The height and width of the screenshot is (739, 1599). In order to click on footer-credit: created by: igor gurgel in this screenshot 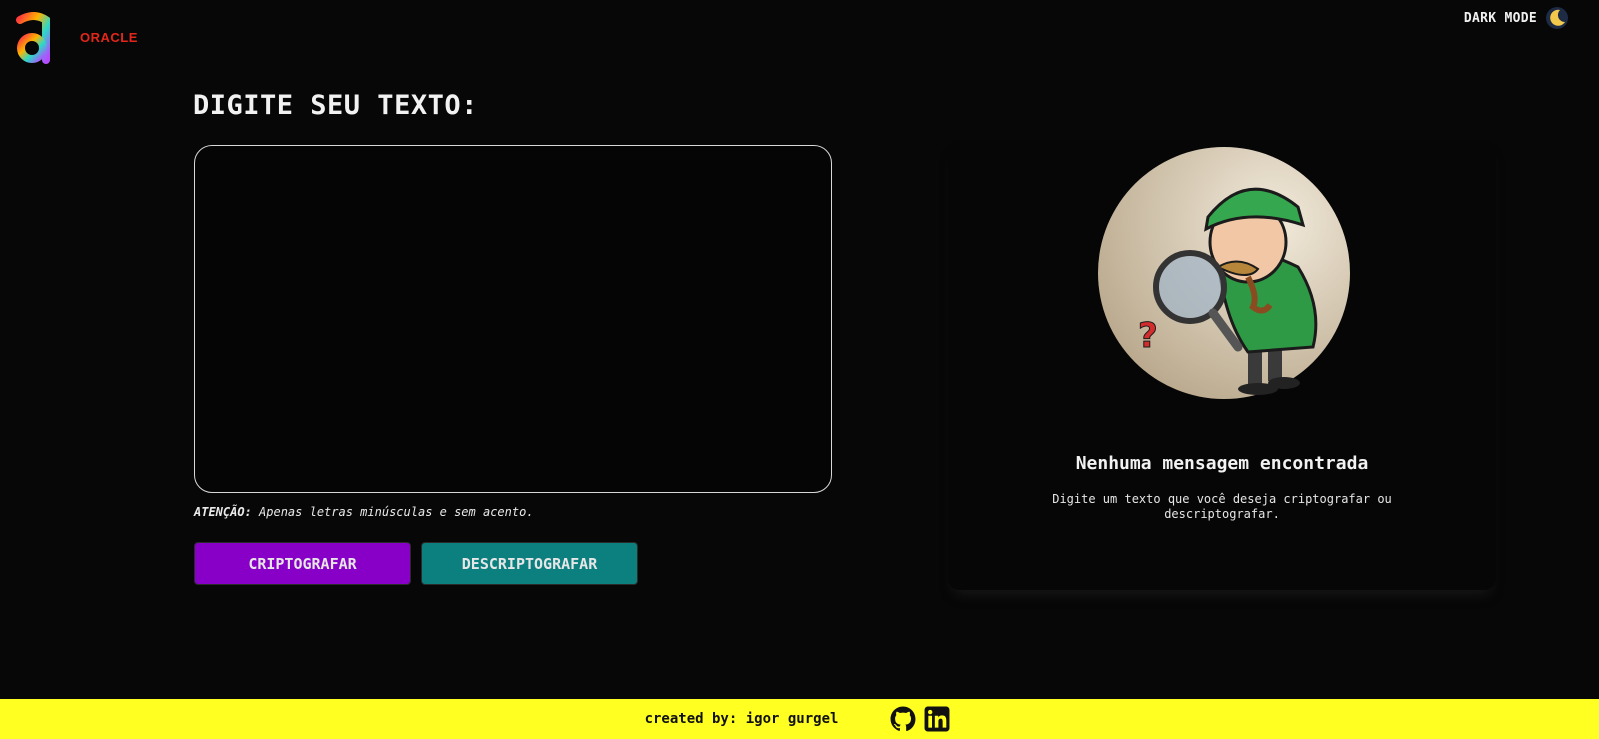, I will do `click(741, 719)`.